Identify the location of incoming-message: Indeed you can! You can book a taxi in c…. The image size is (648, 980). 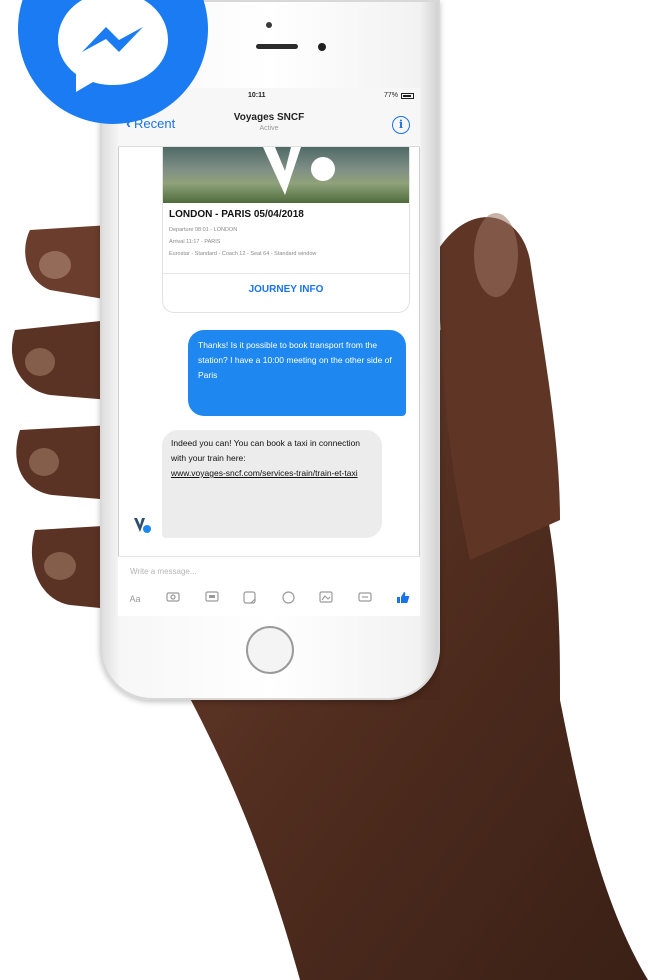
(272, 484).